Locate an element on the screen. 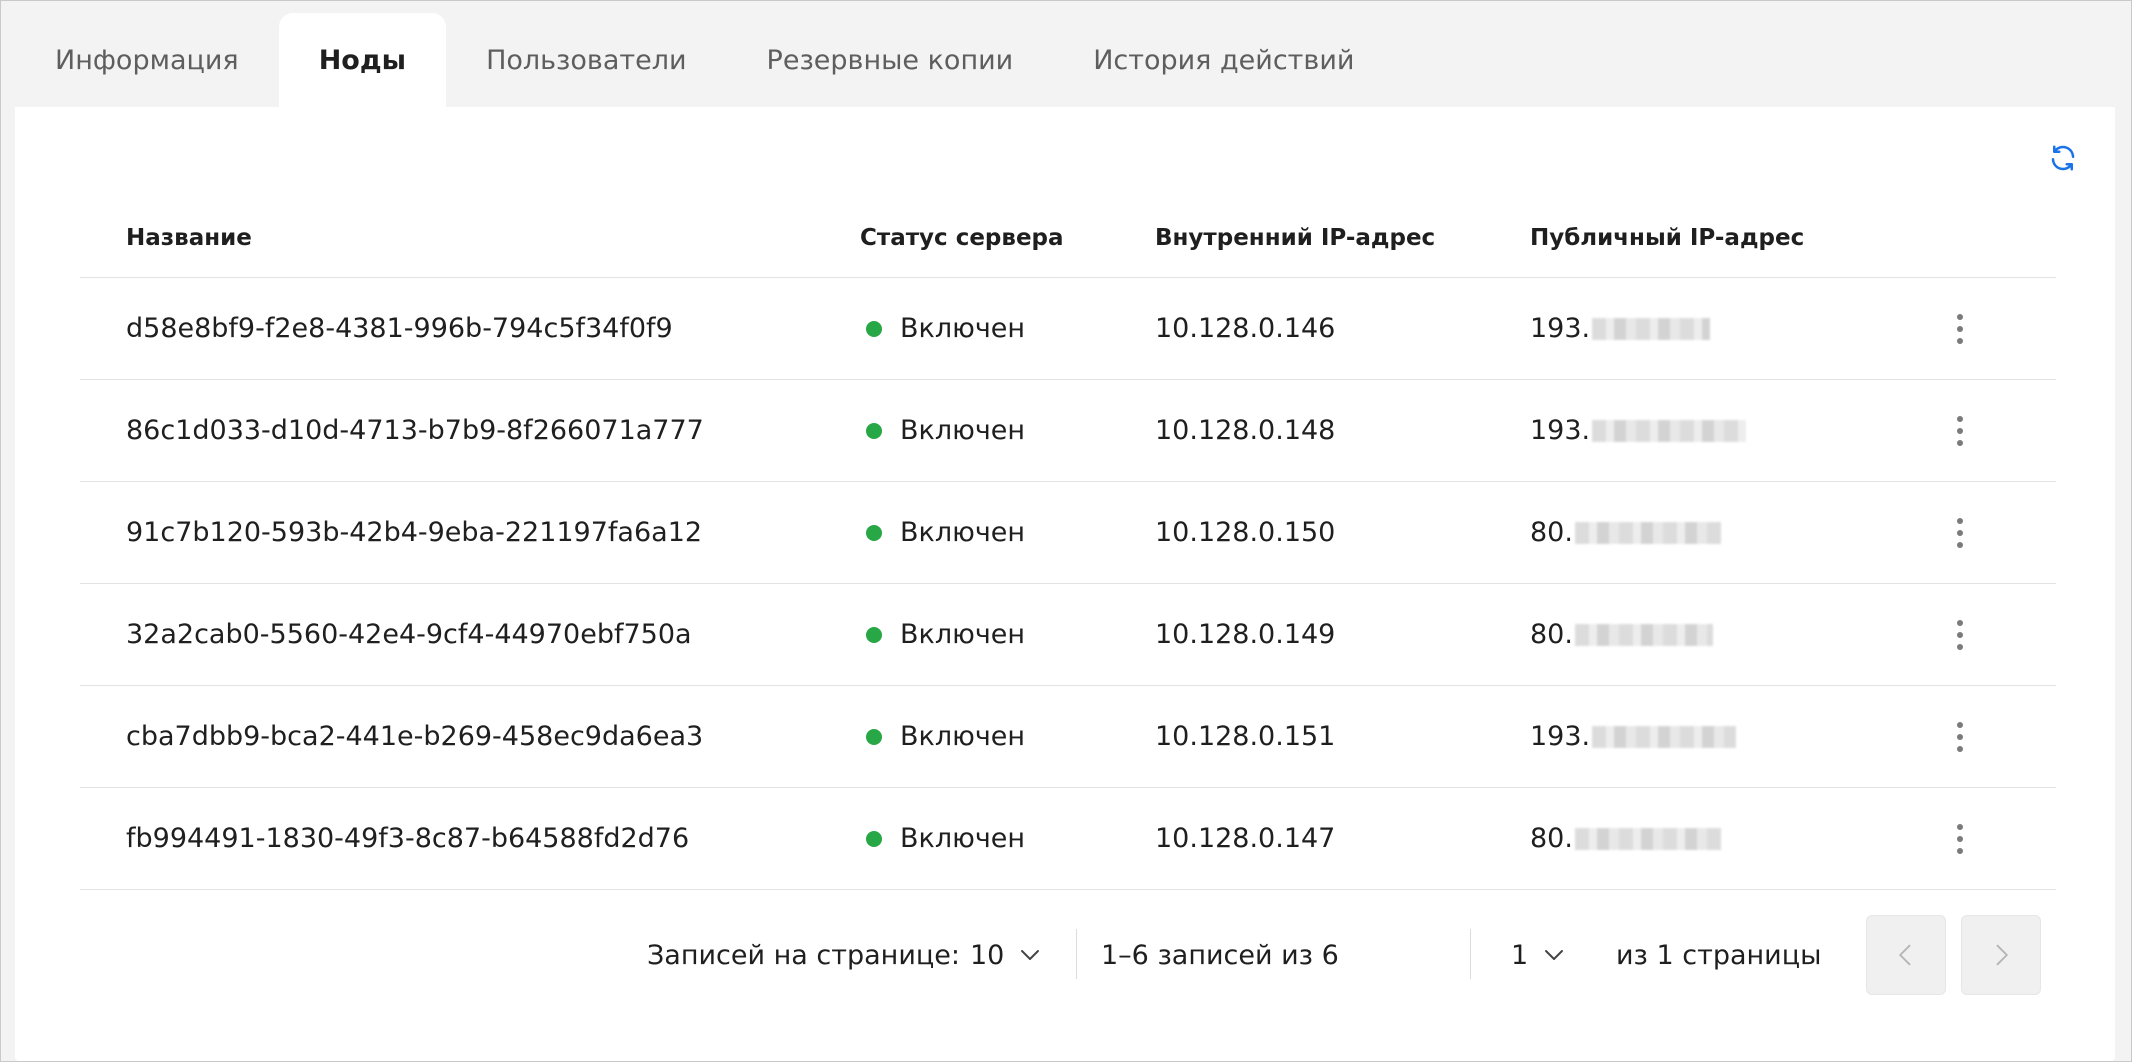 The image size is (2132, 1062). tab-information: Информация is located at coordinates (147, 60).